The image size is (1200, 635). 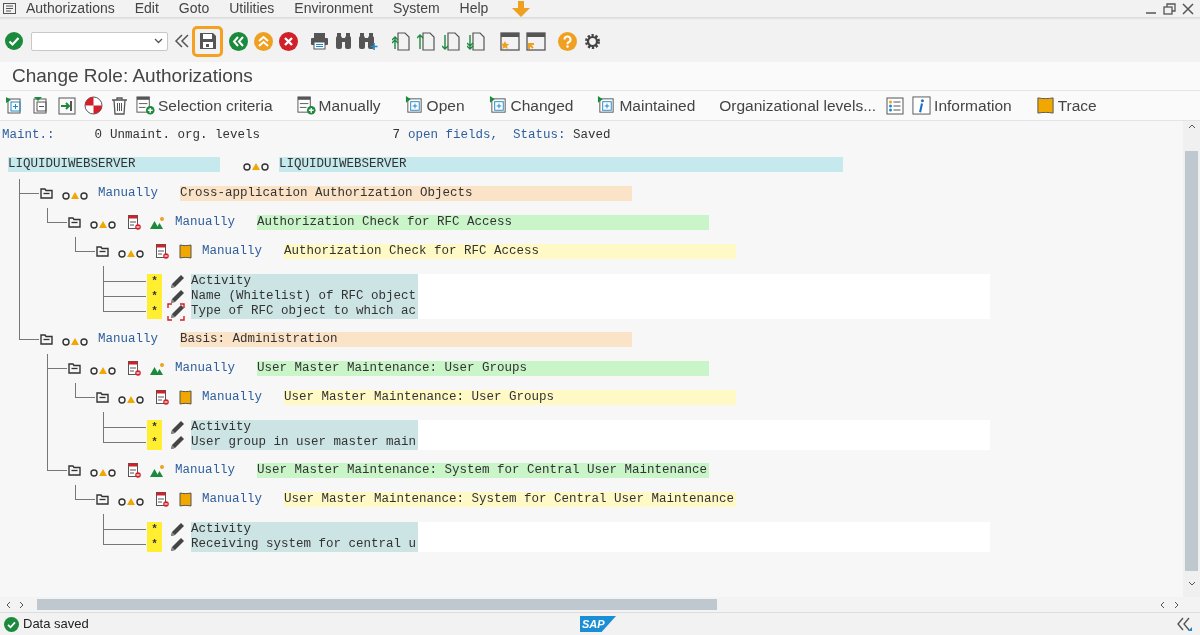 I want to click on success-icon, so click(x=11, y=624).